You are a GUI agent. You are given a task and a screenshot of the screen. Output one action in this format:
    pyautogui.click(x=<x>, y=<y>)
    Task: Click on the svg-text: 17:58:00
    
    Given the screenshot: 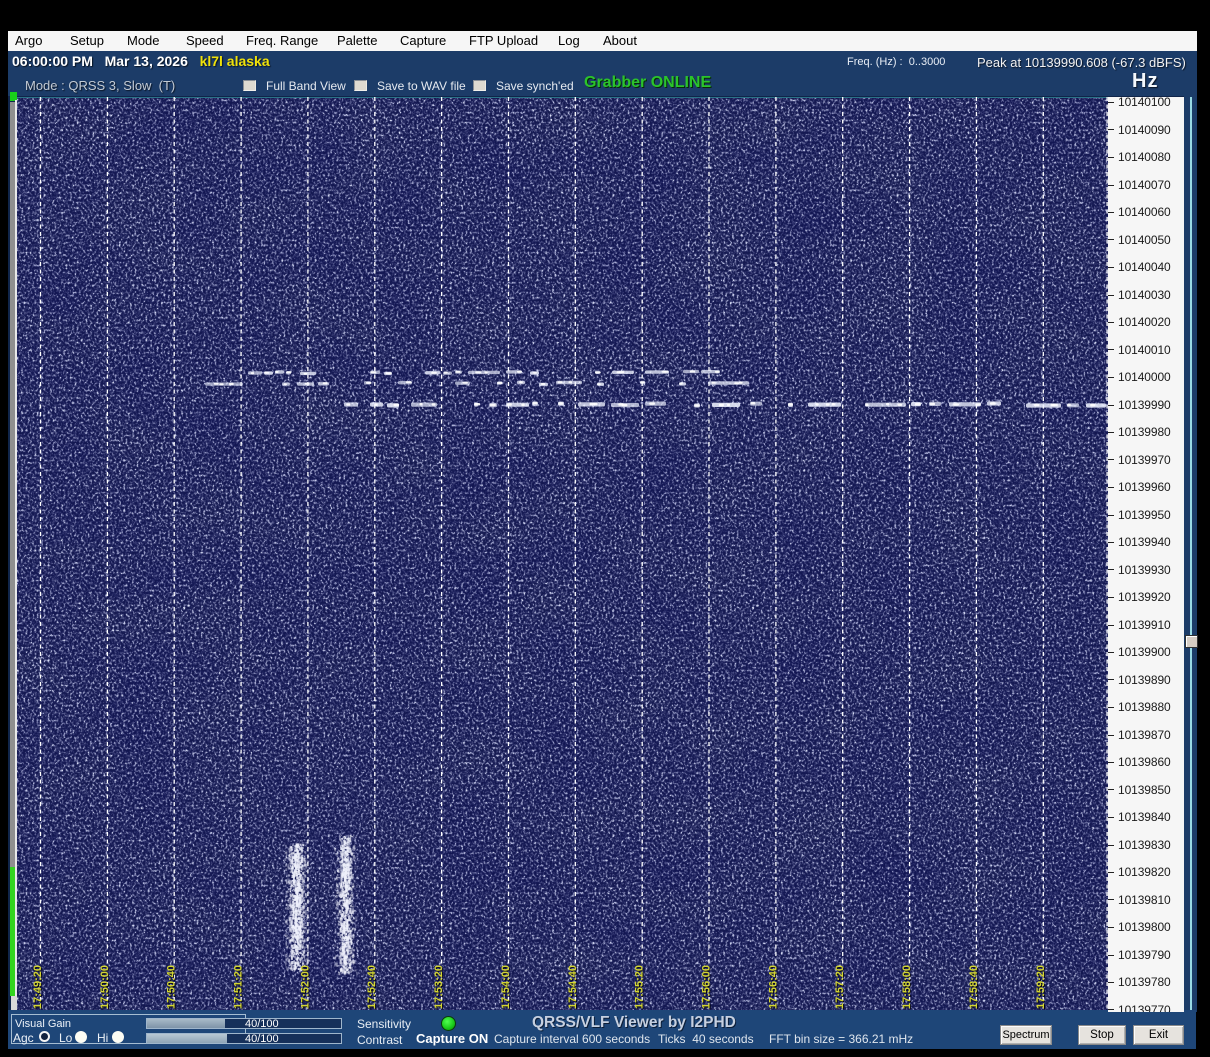 What is the action you would take?
    pyautogui.click(x=907, y=987)
    